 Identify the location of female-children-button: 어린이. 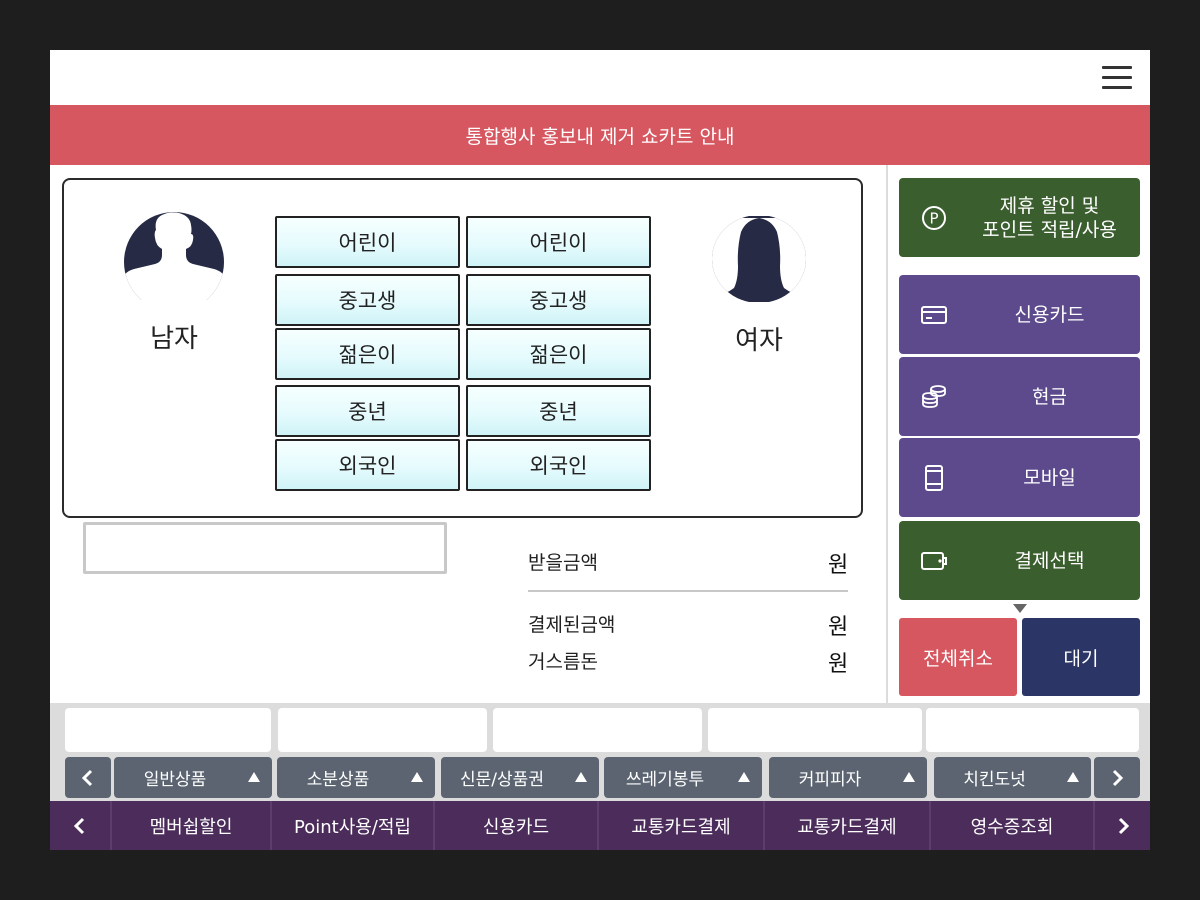
(558, 242).